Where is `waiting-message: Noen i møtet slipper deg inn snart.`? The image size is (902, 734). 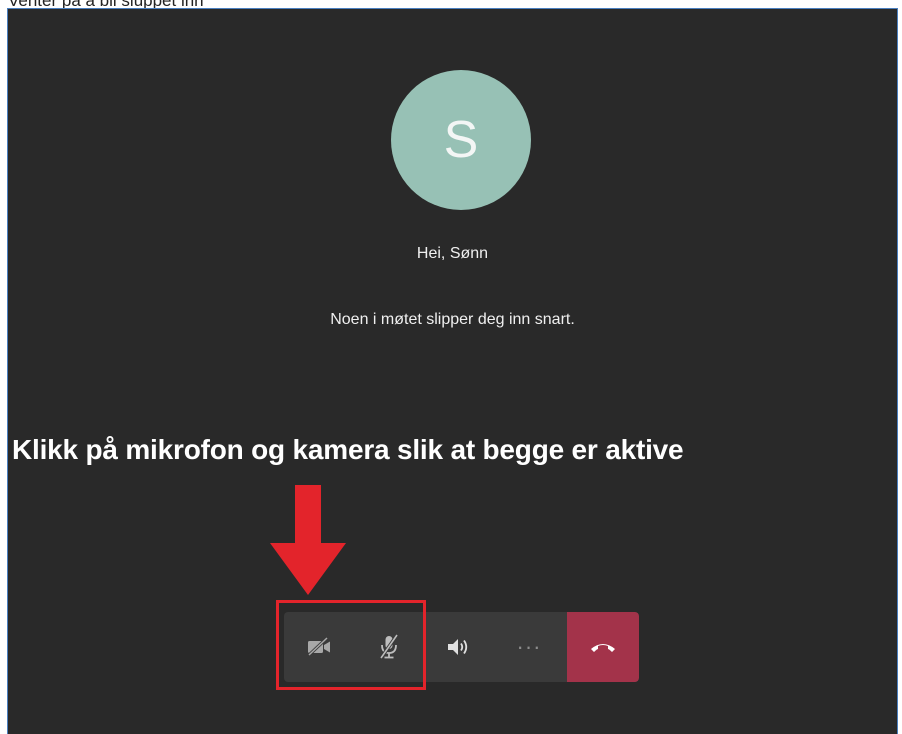
waiting-message: Noen i møtet slipper deg inn snart. is located at coordinates (452, 319).